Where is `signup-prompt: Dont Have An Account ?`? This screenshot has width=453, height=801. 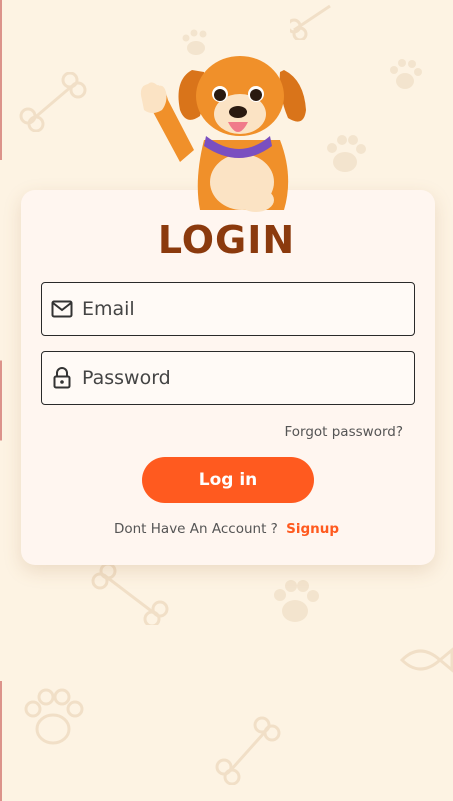
signup-prompt: Dont Have An Account ? is located at coordinates (195, 529).